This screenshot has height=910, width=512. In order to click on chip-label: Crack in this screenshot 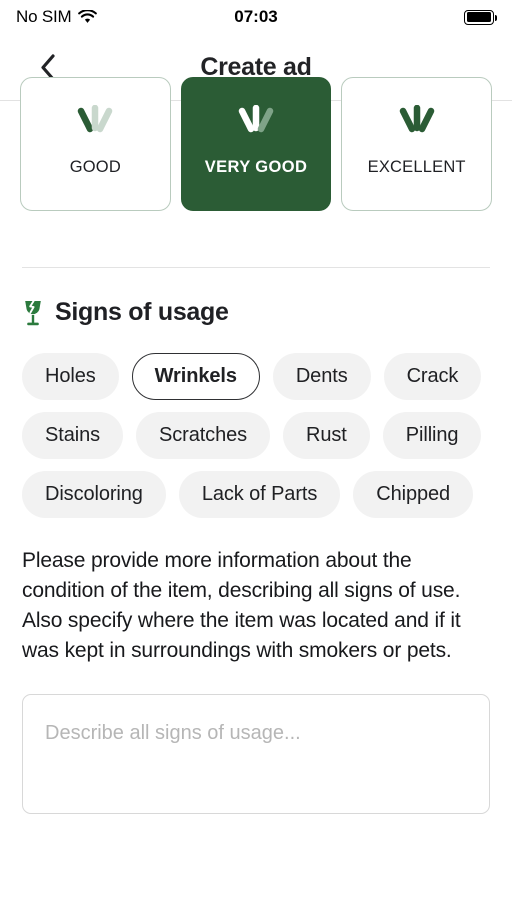, I will do `click(432, 376)`.